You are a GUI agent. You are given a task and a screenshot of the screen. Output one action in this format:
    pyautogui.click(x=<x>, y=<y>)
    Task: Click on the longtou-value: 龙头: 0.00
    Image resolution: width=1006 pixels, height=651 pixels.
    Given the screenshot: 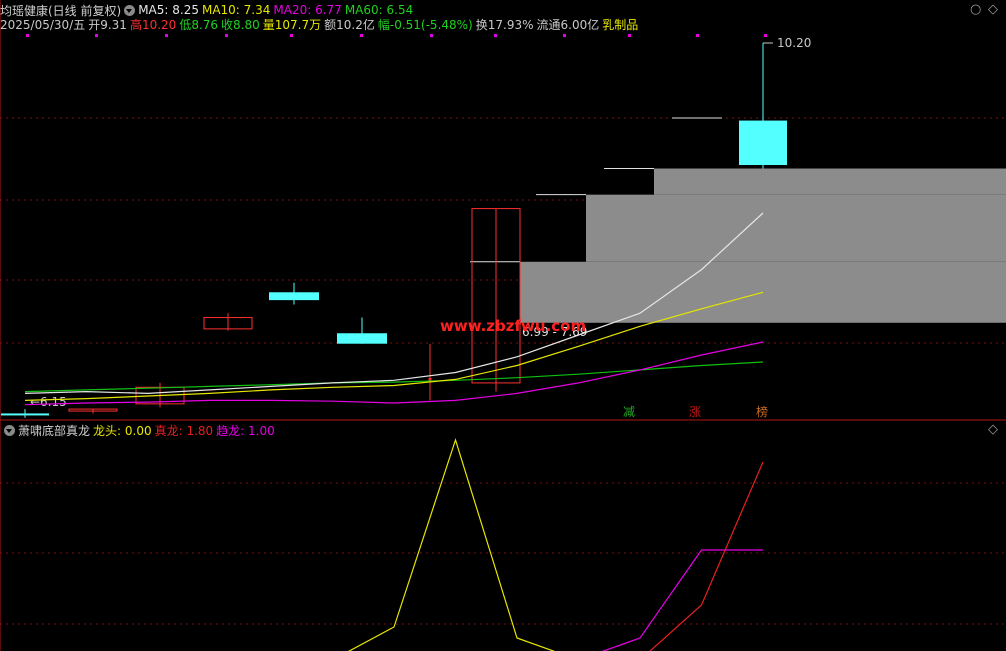 What is the action you would take?
    pyautogui.click(x=122, y=430)
    